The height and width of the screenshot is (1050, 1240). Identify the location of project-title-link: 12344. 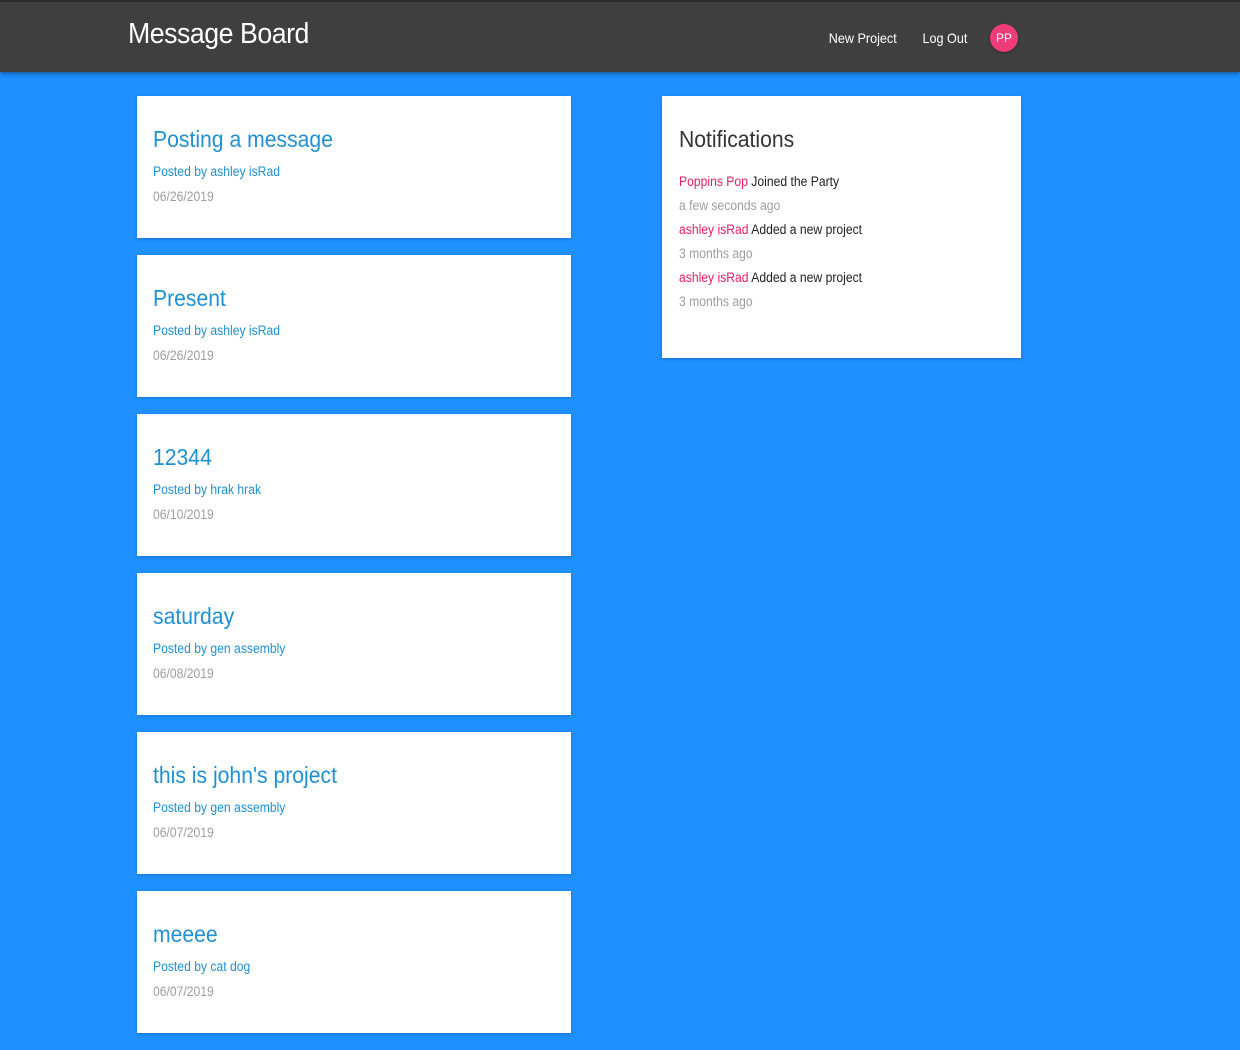
(182, 457).